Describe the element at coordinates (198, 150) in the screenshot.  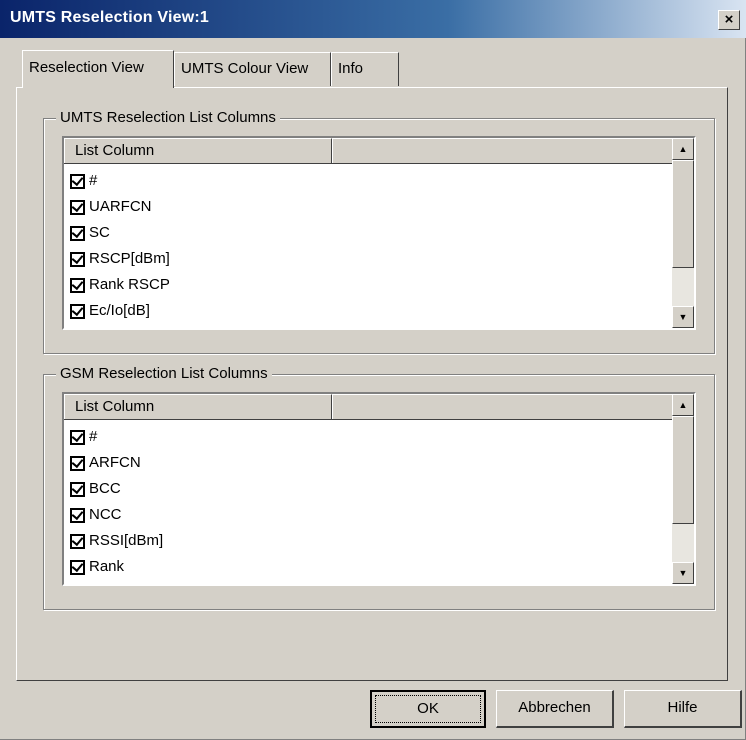
I see `umts-header-list-column: List Column` at that location.